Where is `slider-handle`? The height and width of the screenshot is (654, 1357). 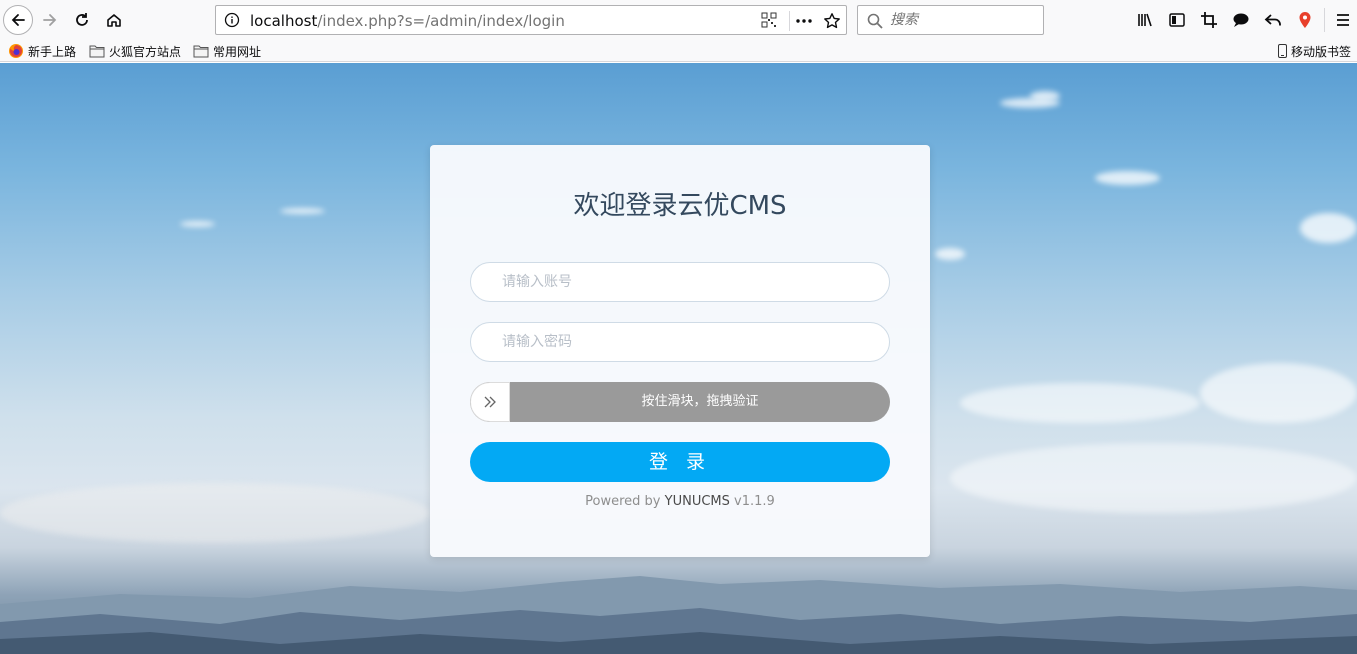 slider-handle is located at coordinates (490, 402).